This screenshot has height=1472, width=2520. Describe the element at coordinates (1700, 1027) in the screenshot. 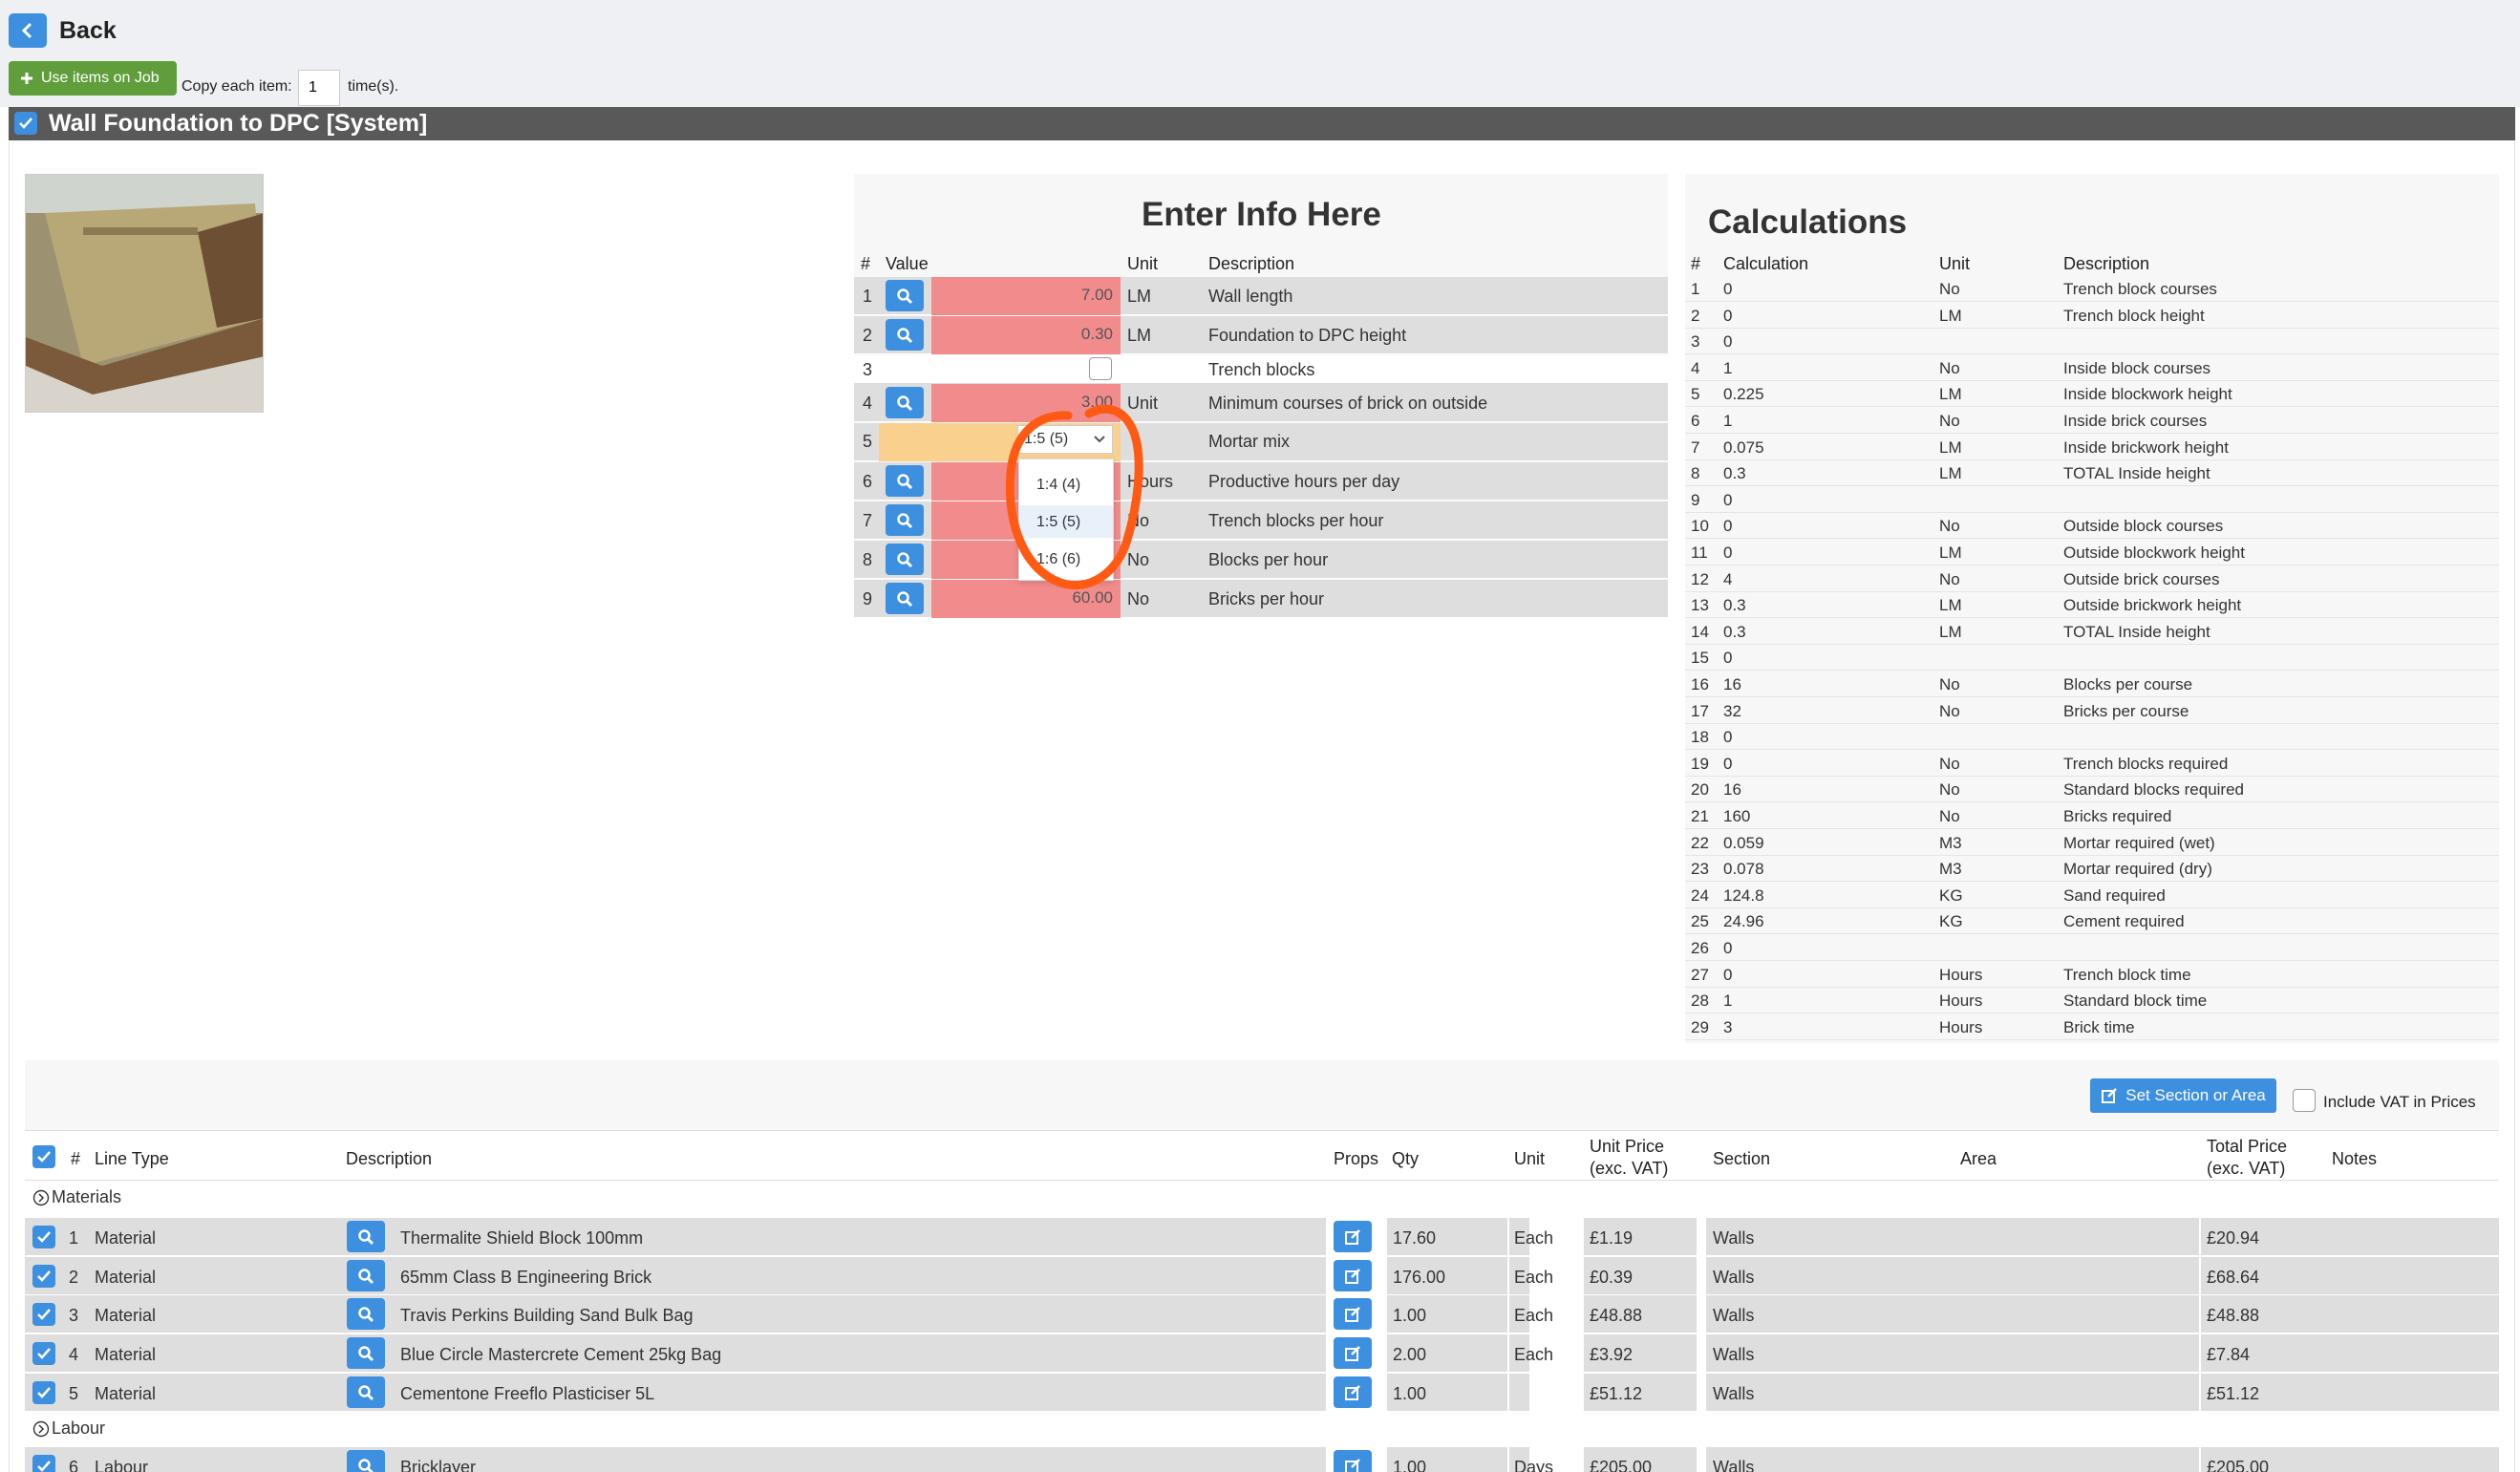

I see `calc-num: 29` at that location.